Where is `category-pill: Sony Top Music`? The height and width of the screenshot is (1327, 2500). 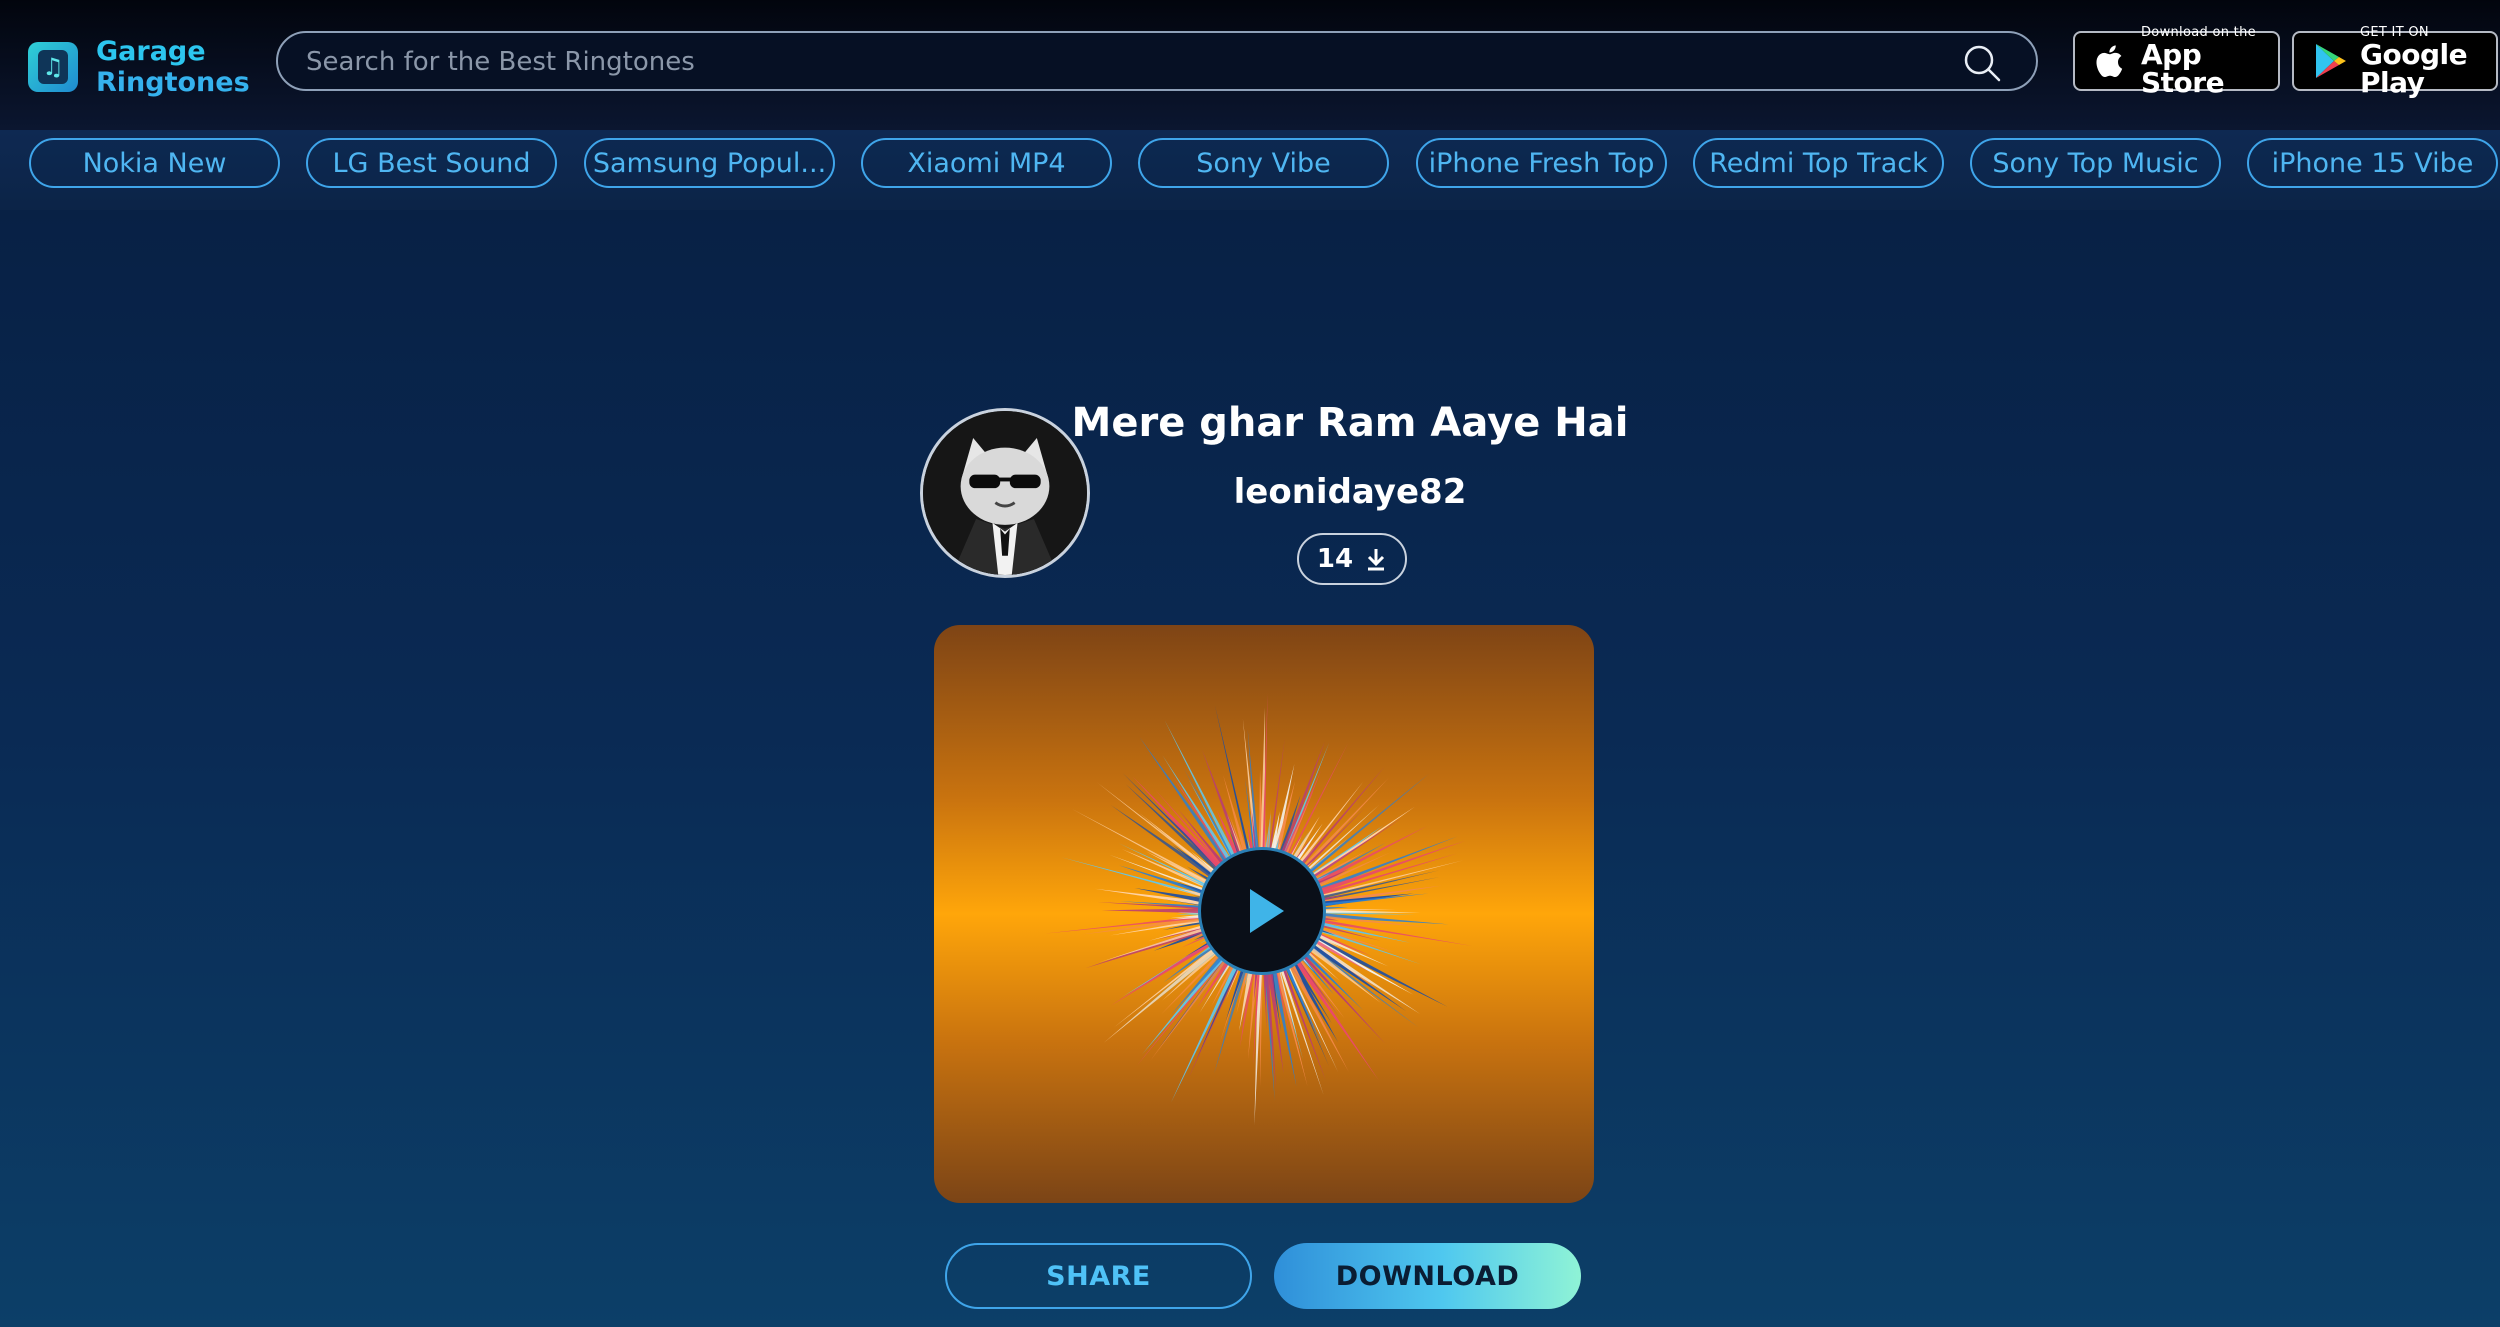
category-pill: Sony Top Music is located at coordinates (2095, 163).